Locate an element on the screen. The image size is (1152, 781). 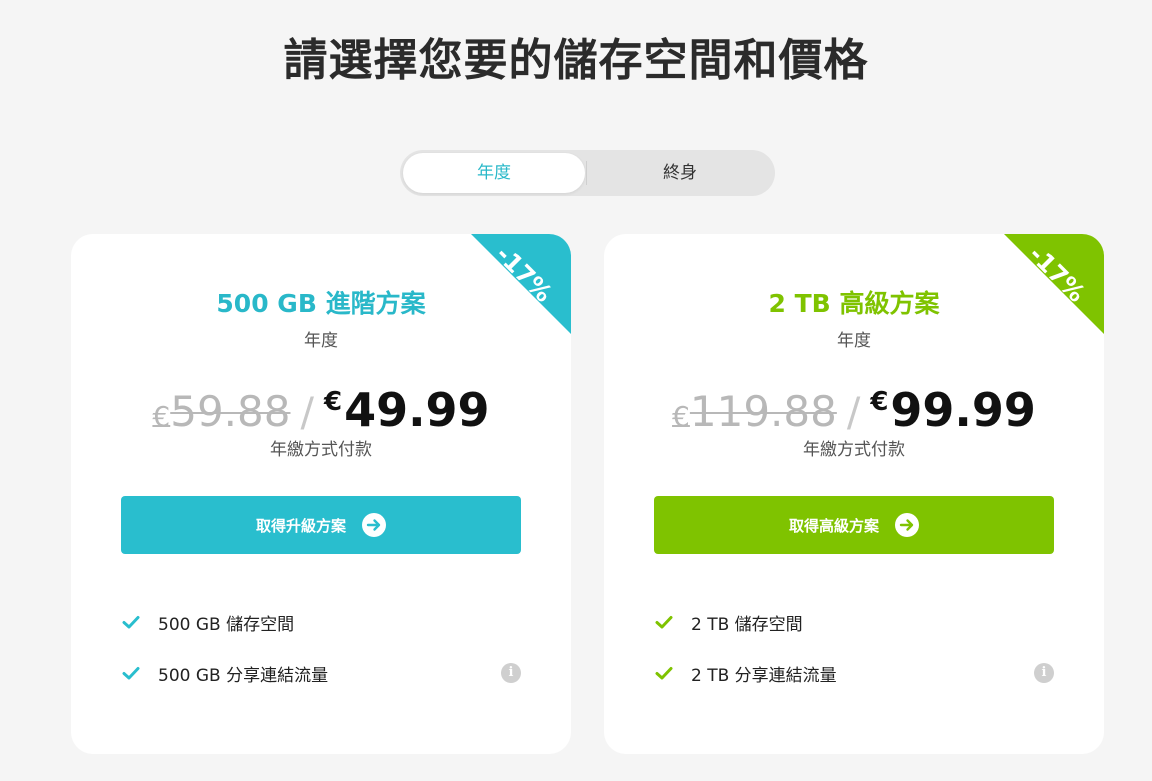
discounted-price-value: 99.99 is located at coordinates (963, 410).